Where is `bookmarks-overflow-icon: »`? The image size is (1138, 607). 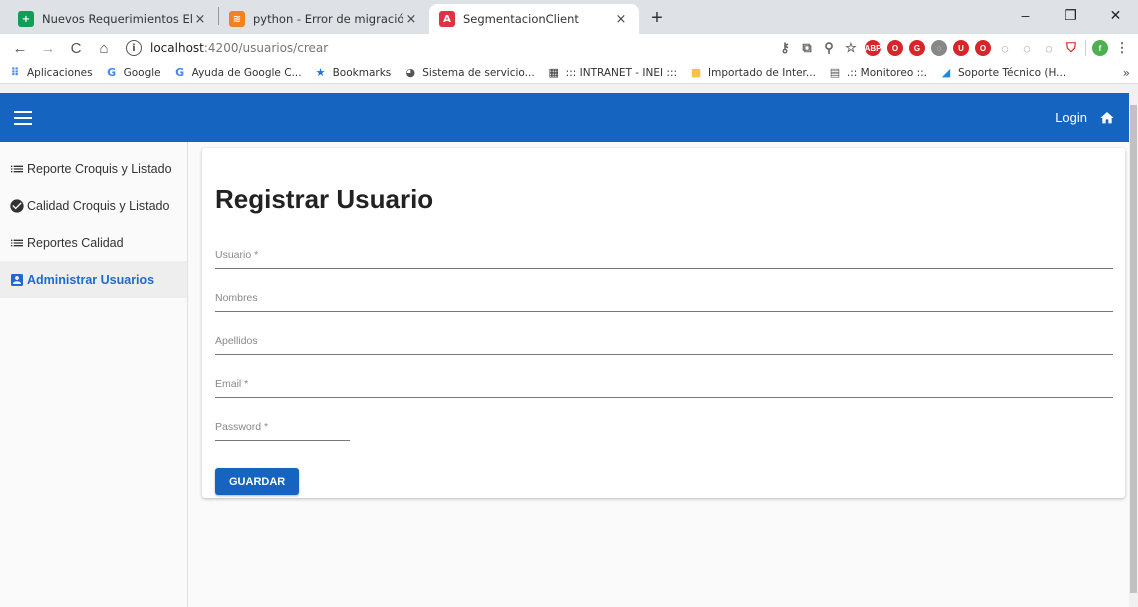 bookmarks-overflow-icon: » is located at coordinates (1126, 73).